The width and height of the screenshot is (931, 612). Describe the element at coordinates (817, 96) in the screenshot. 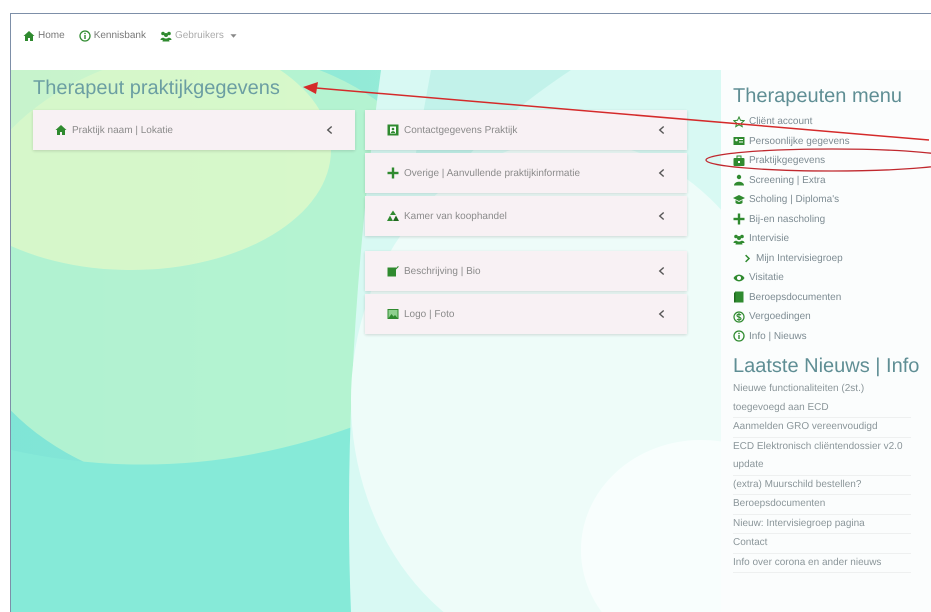

I see `menu-title: Therapeuten menu` at that location.